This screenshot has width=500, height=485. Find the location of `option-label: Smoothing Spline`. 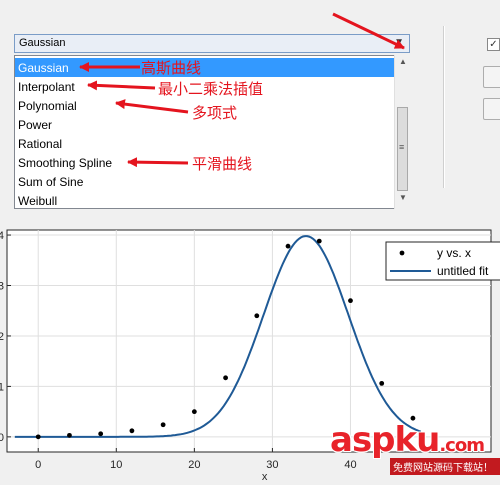

option-label: Smoothing Spline is located at coordinates (65, 163).